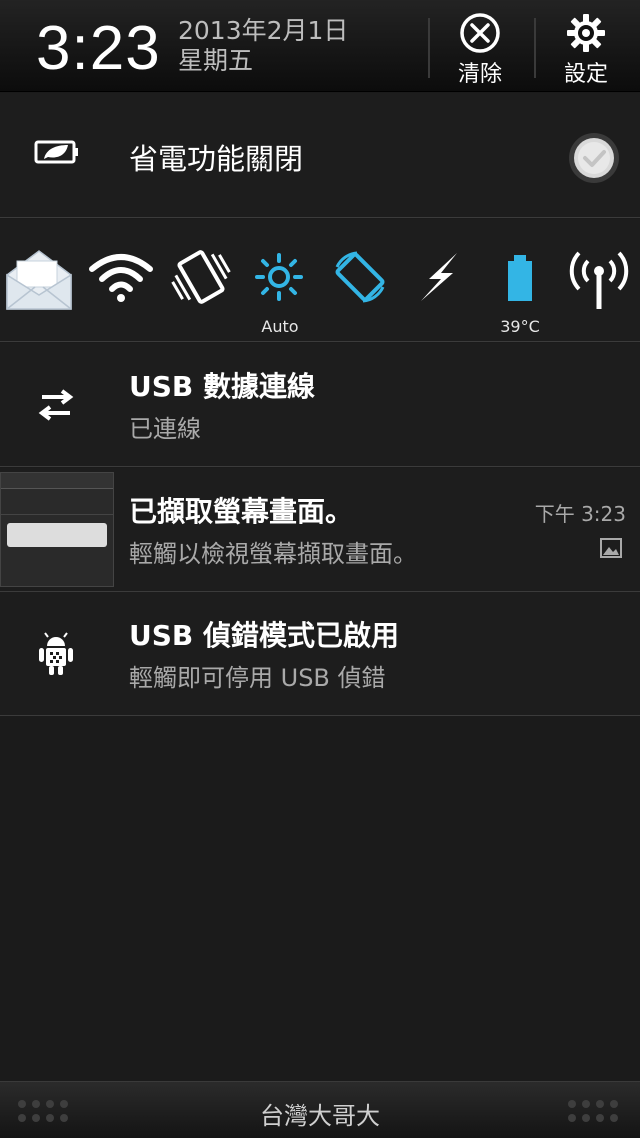 The width and height of the screenshot is (640, 1138). I want to click on hotspot-icon, so click(599, 280).